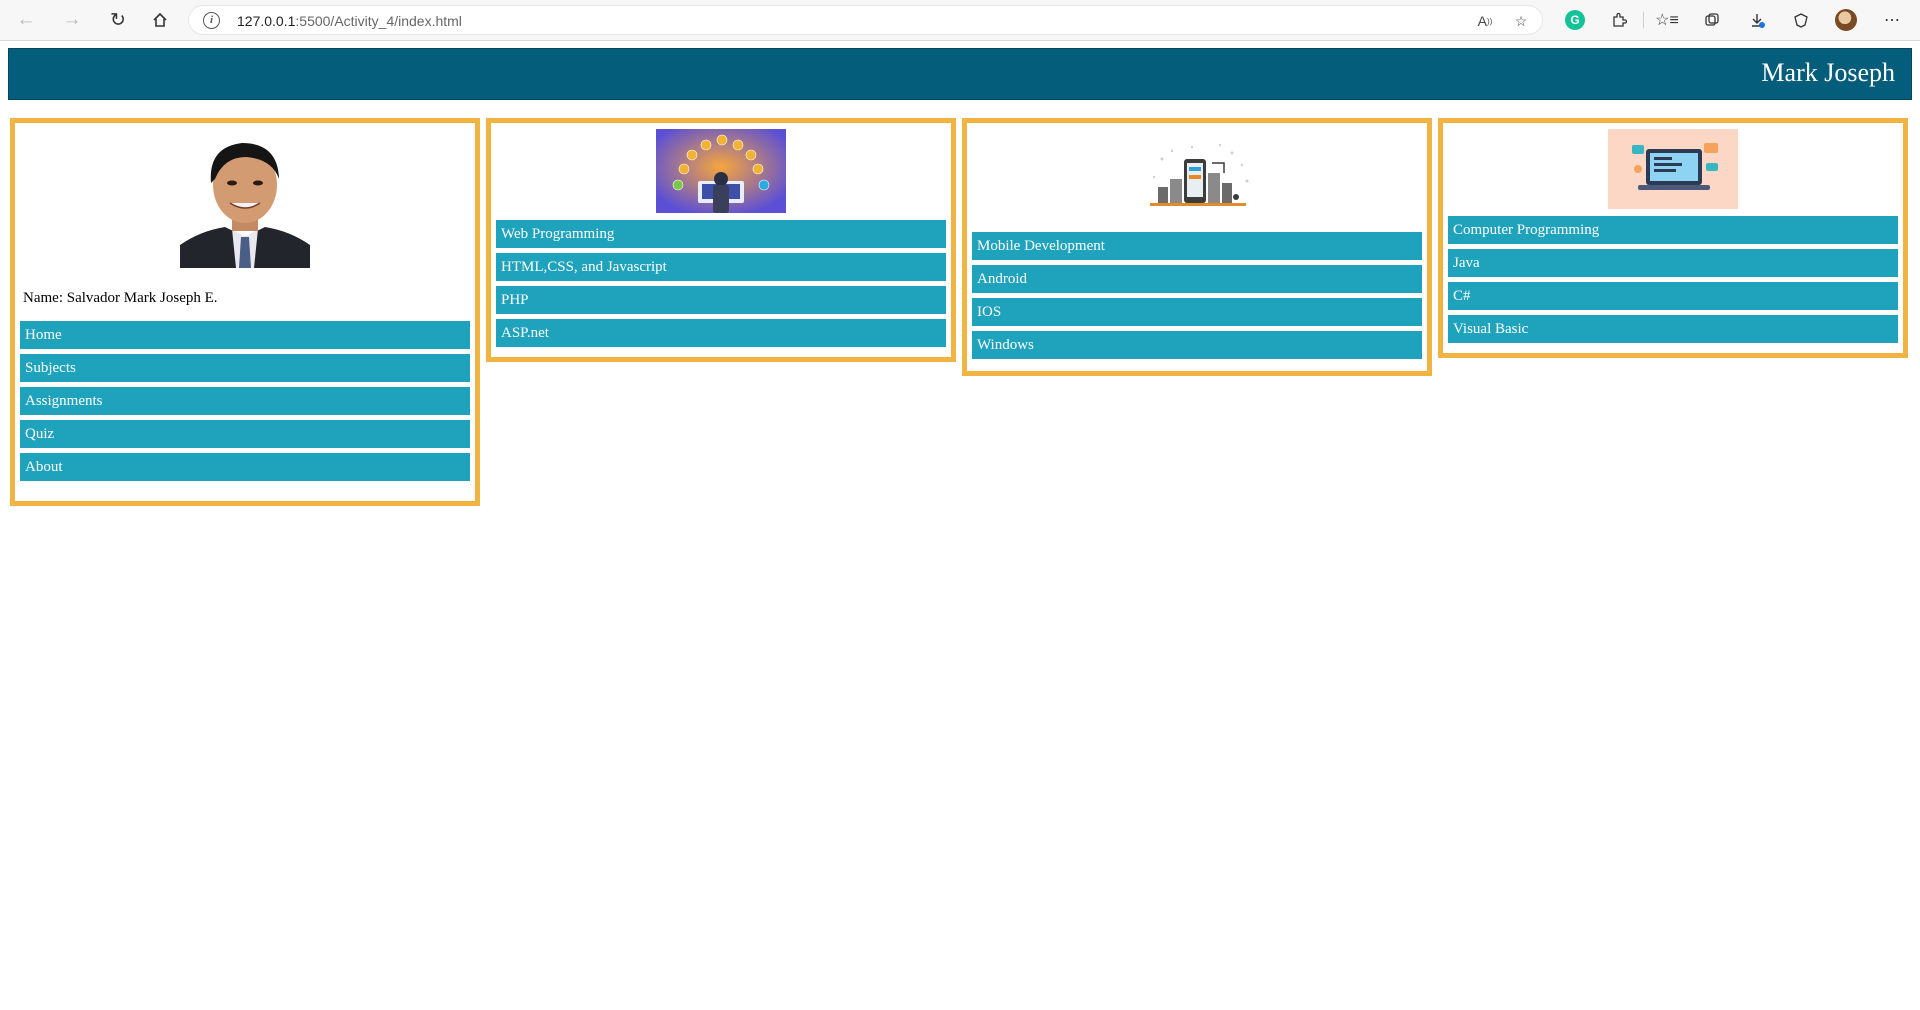 The width and height of the screenshot is (1920, 1010). I want to click on nav-item-home: Home, so click(245, 335).